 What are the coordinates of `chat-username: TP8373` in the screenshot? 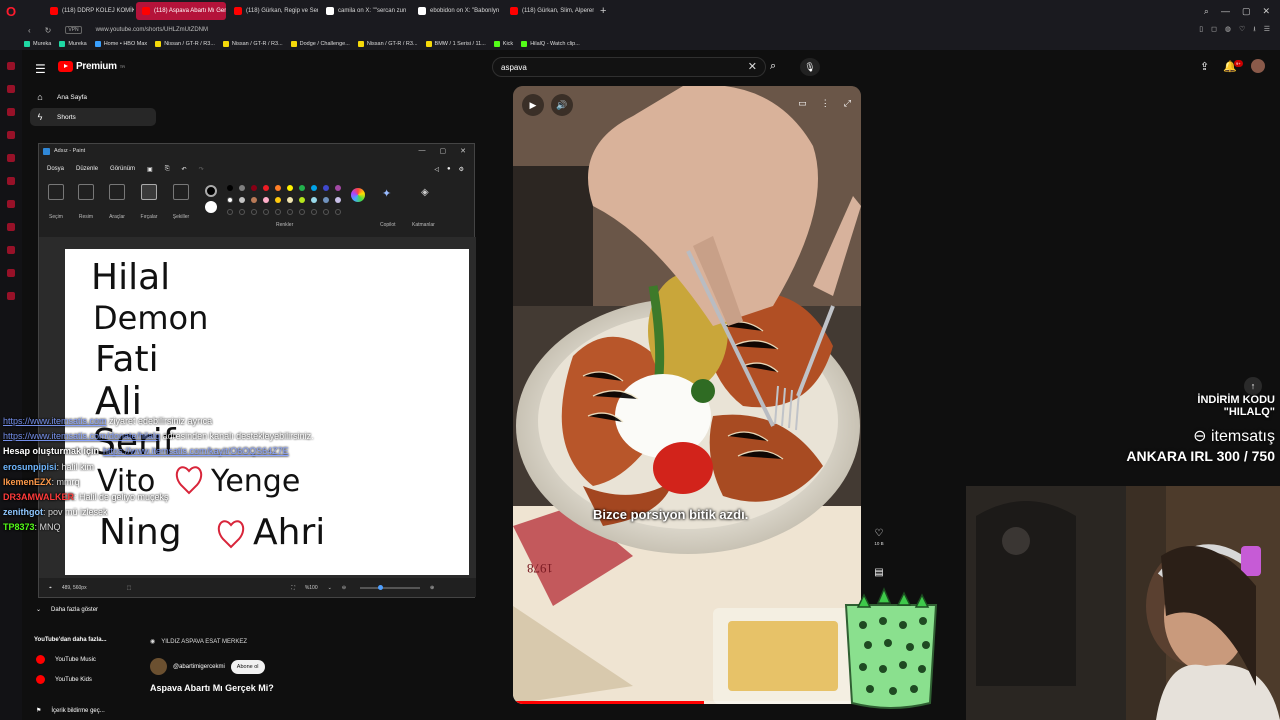 It's located at (19, 527).